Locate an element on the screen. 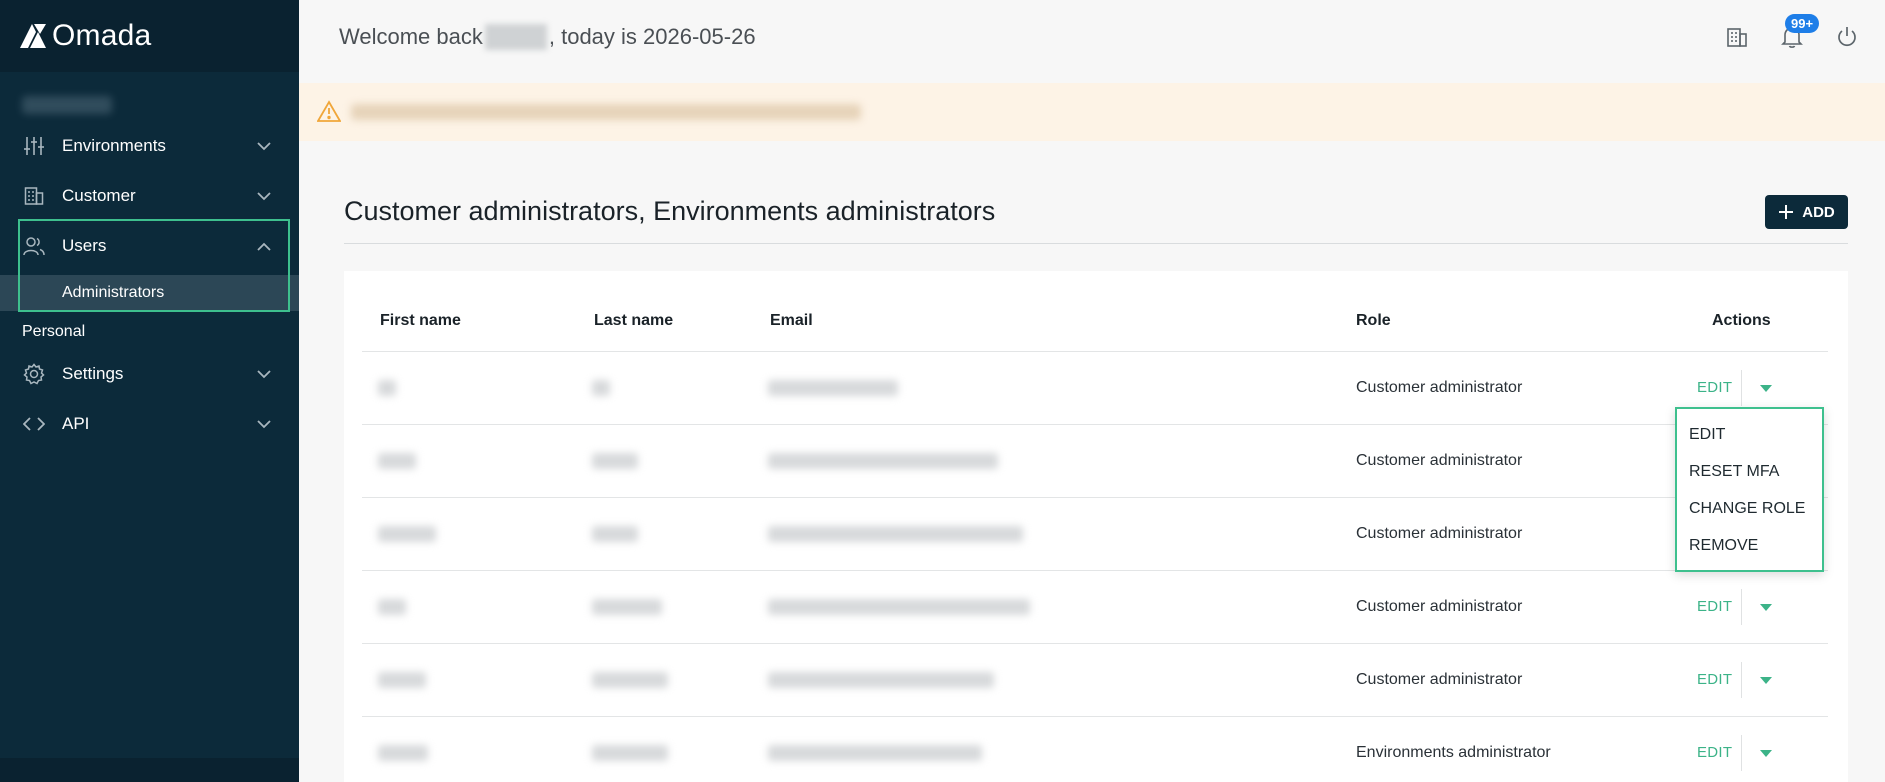 This screenshot has width=1885, height=782. sidebar-item-api: API is located at coordinates (149, 424).